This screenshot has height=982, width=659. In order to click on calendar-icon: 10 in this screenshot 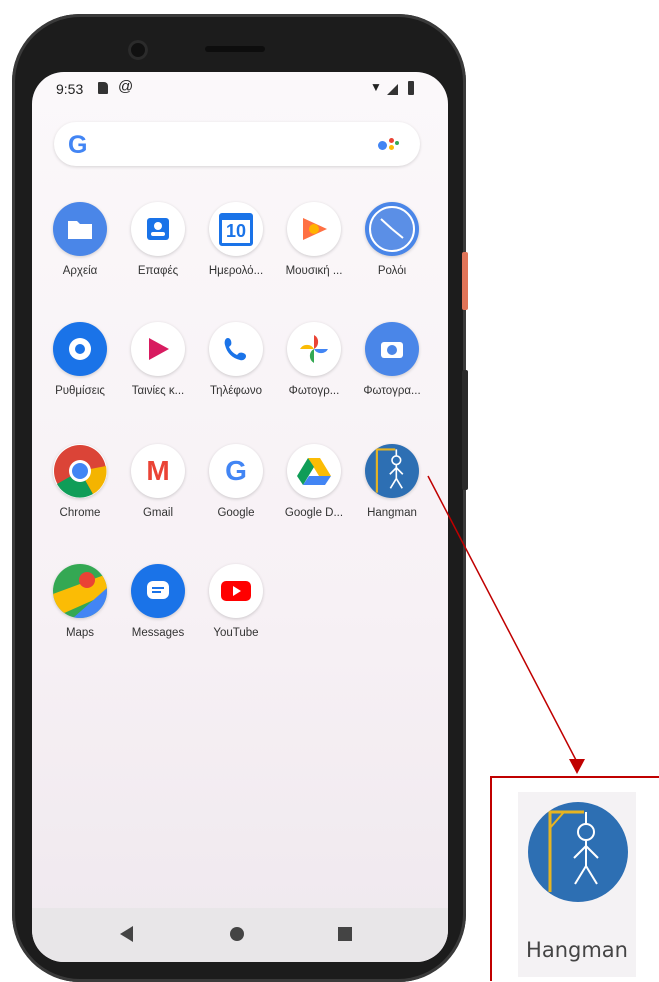, I will do `click(236, 229)`.